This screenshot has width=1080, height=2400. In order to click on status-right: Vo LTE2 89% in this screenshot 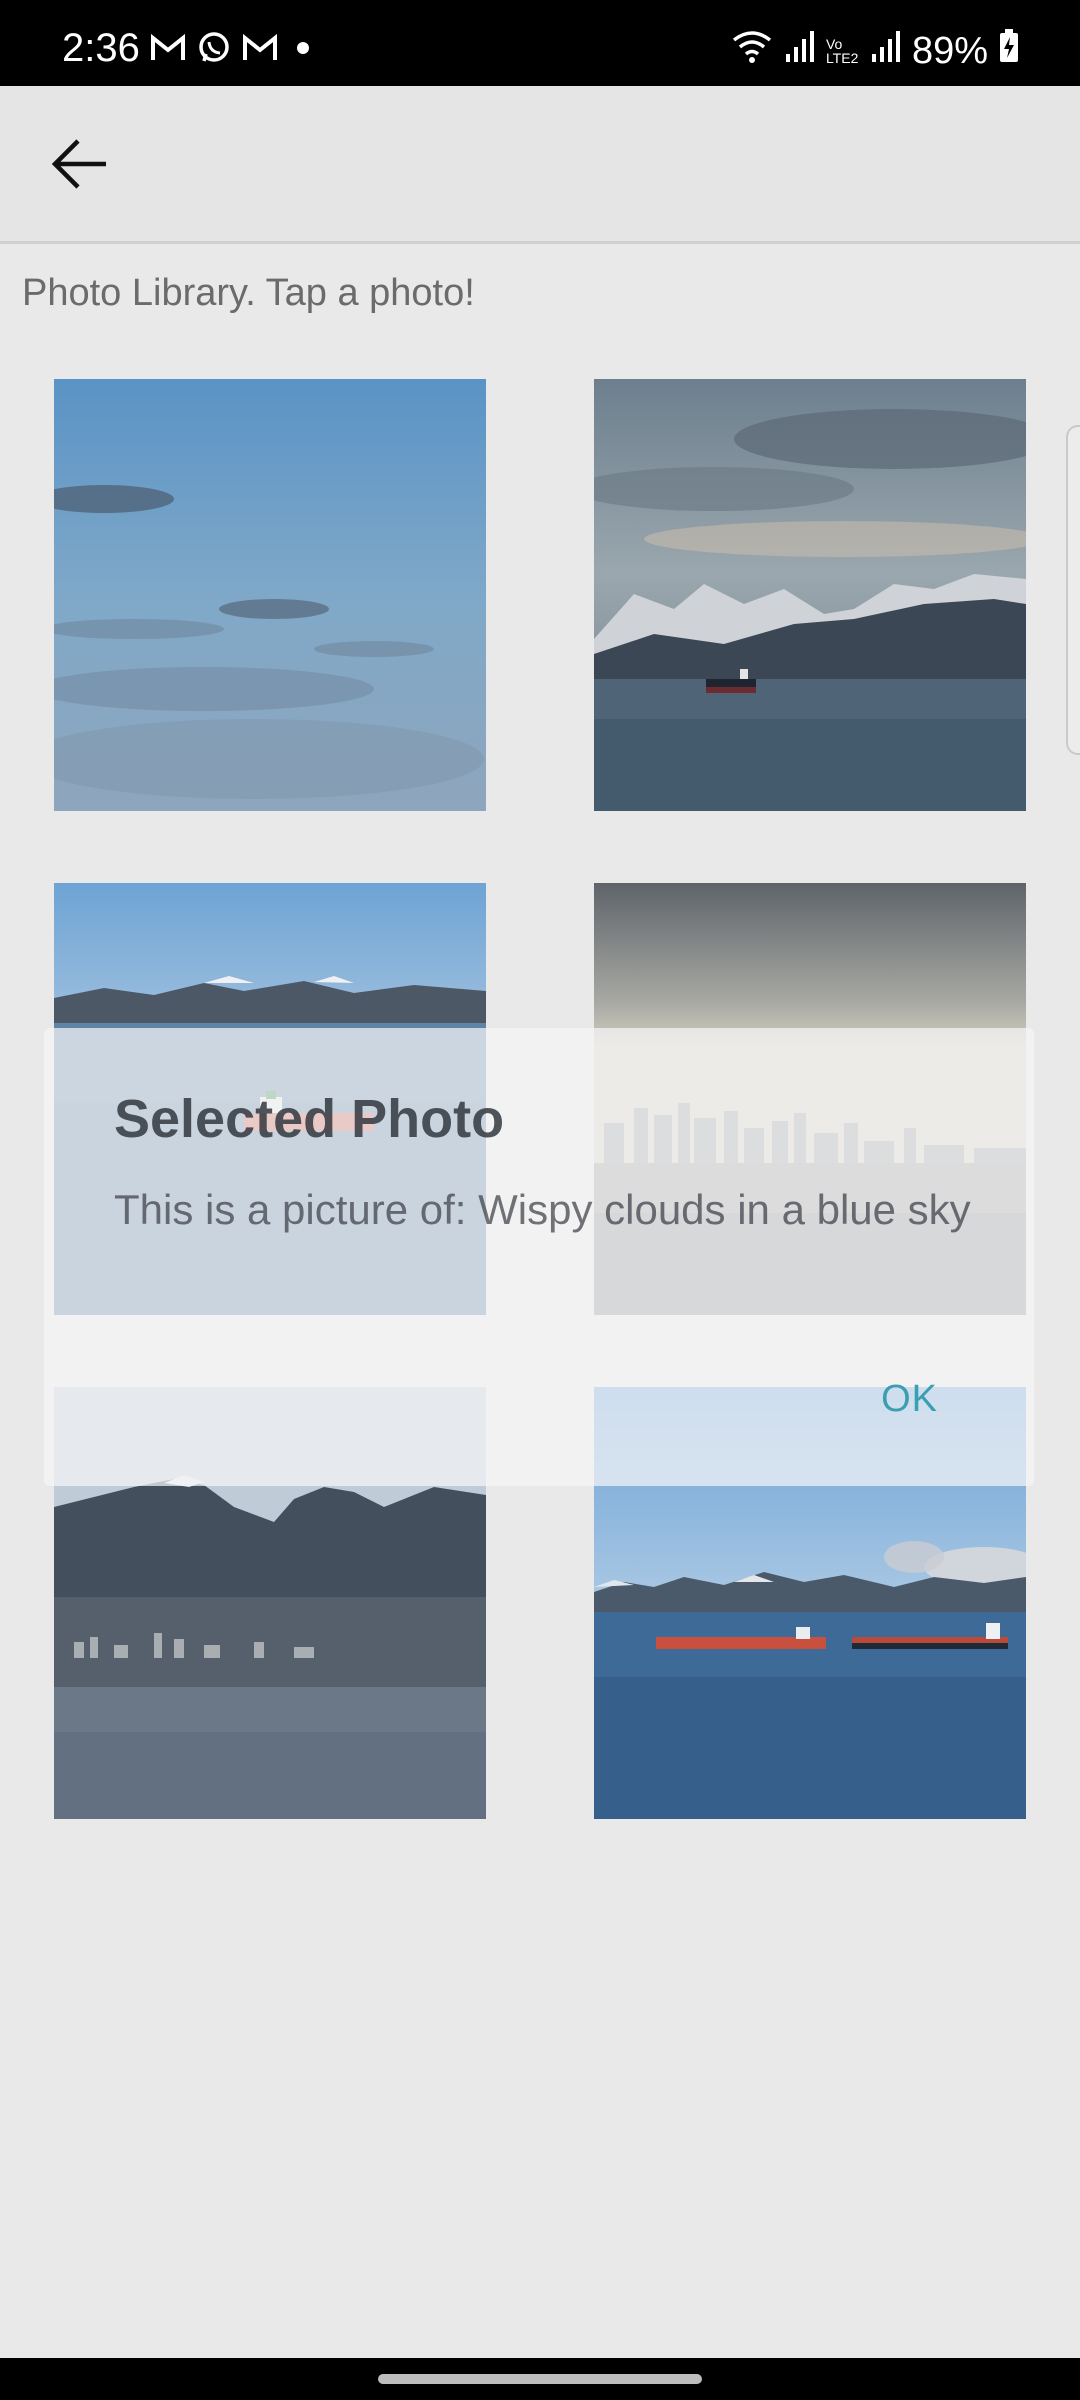, I will do `click(875, 51)`.